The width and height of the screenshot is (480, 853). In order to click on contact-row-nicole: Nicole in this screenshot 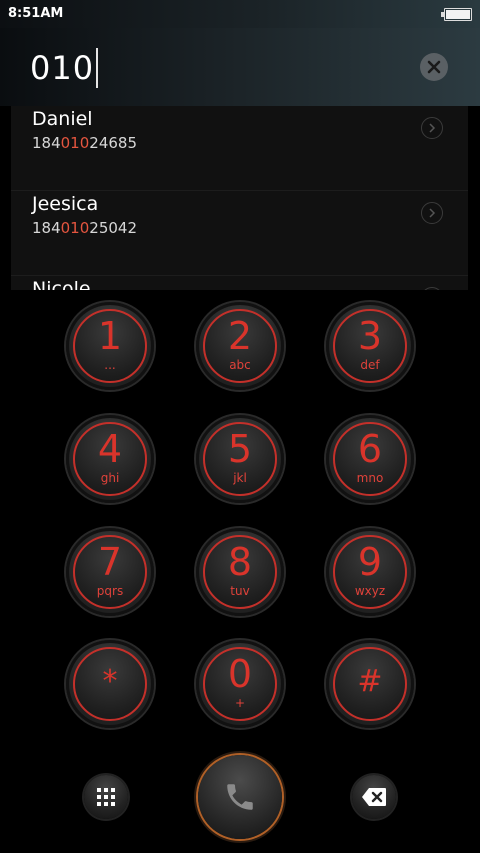, I will do `click(239, 283)`.